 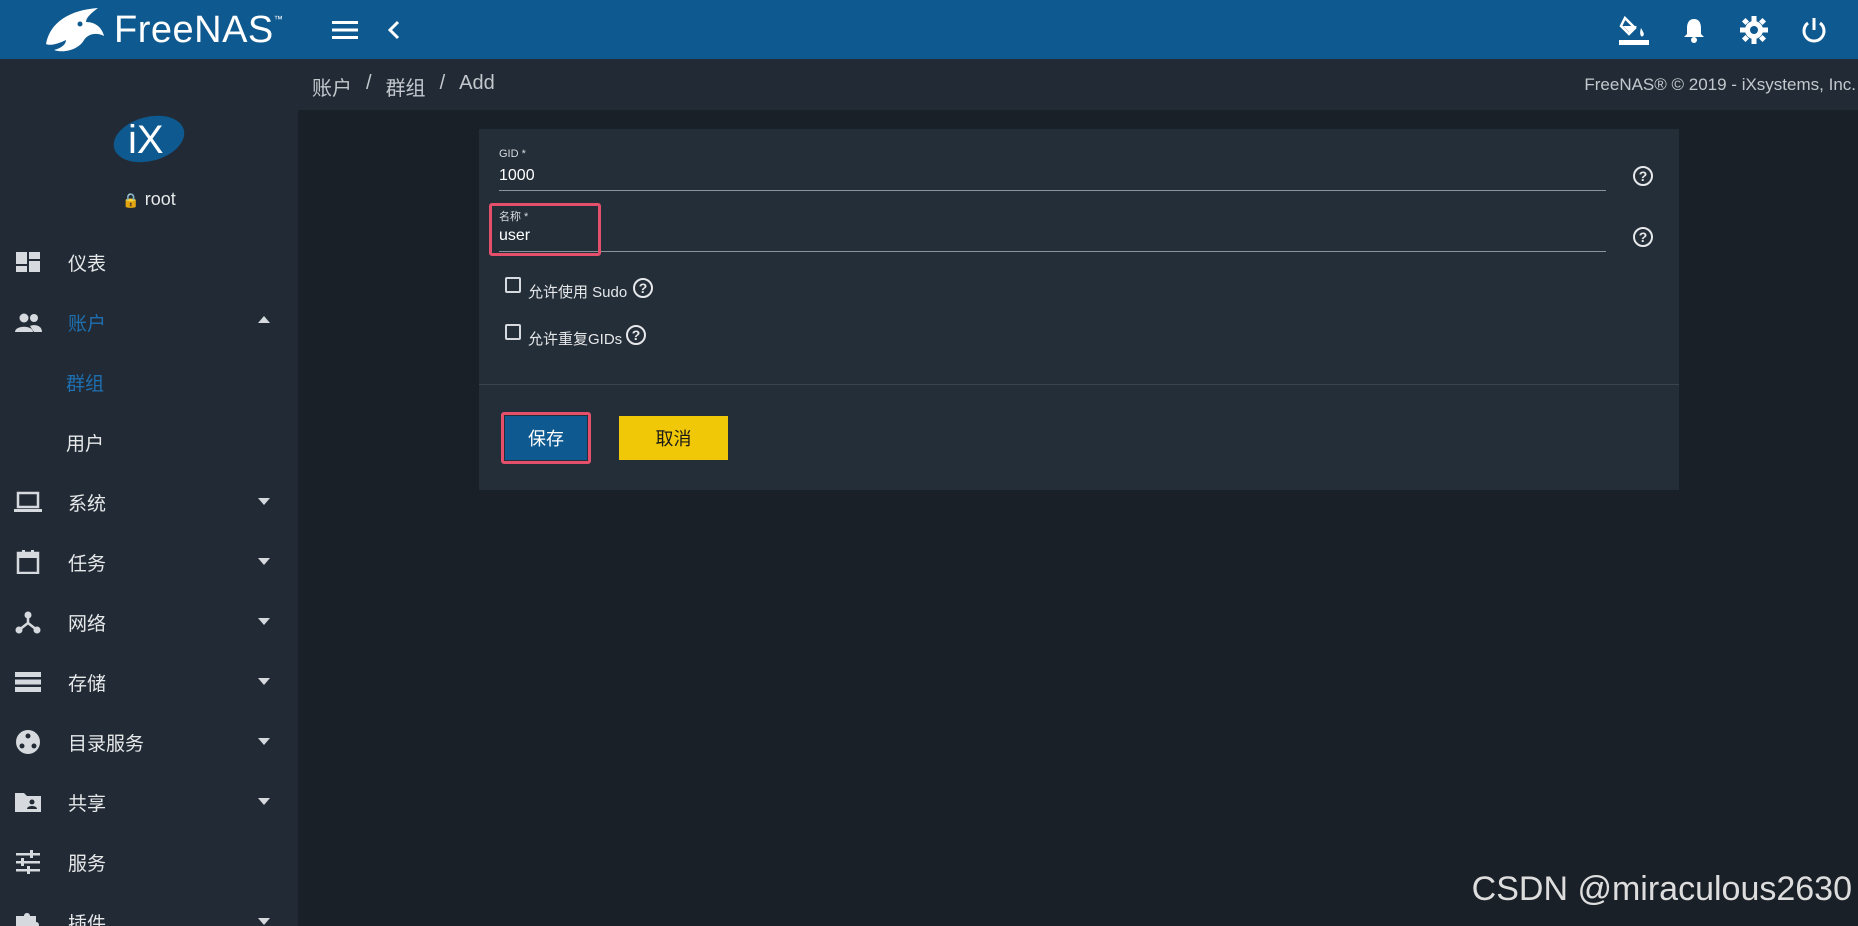 What do you see at coordinates (28, 322) in the screenshot?
I see `people-icon` at bounding box center [28, 322].